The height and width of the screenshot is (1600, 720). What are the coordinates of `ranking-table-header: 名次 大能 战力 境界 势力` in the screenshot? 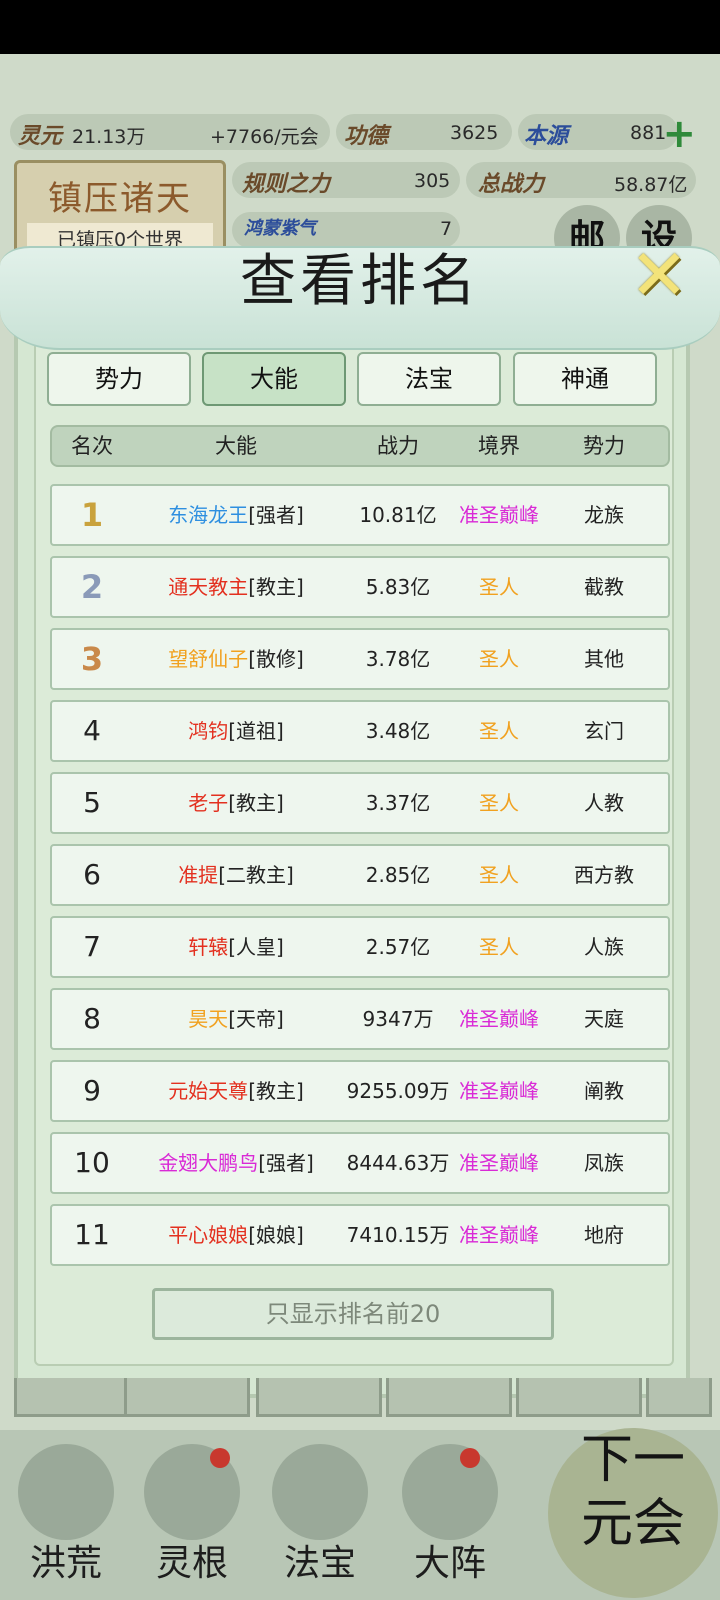 It's located at (360, 446).